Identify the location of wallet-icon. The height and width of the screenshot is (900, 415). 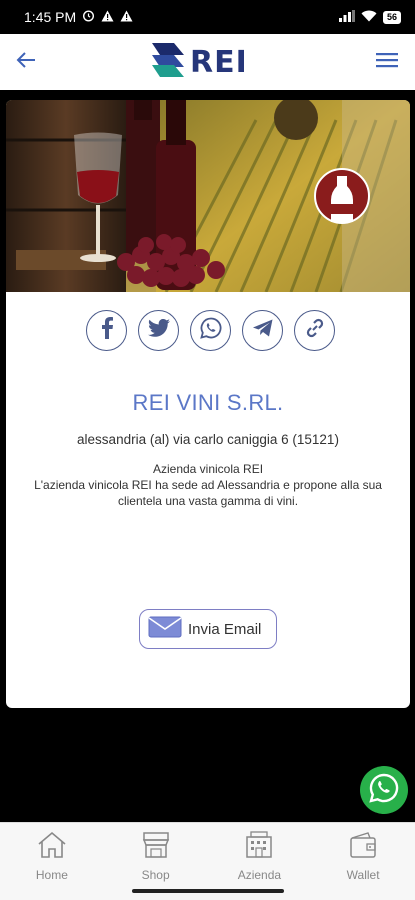
(363, 847).